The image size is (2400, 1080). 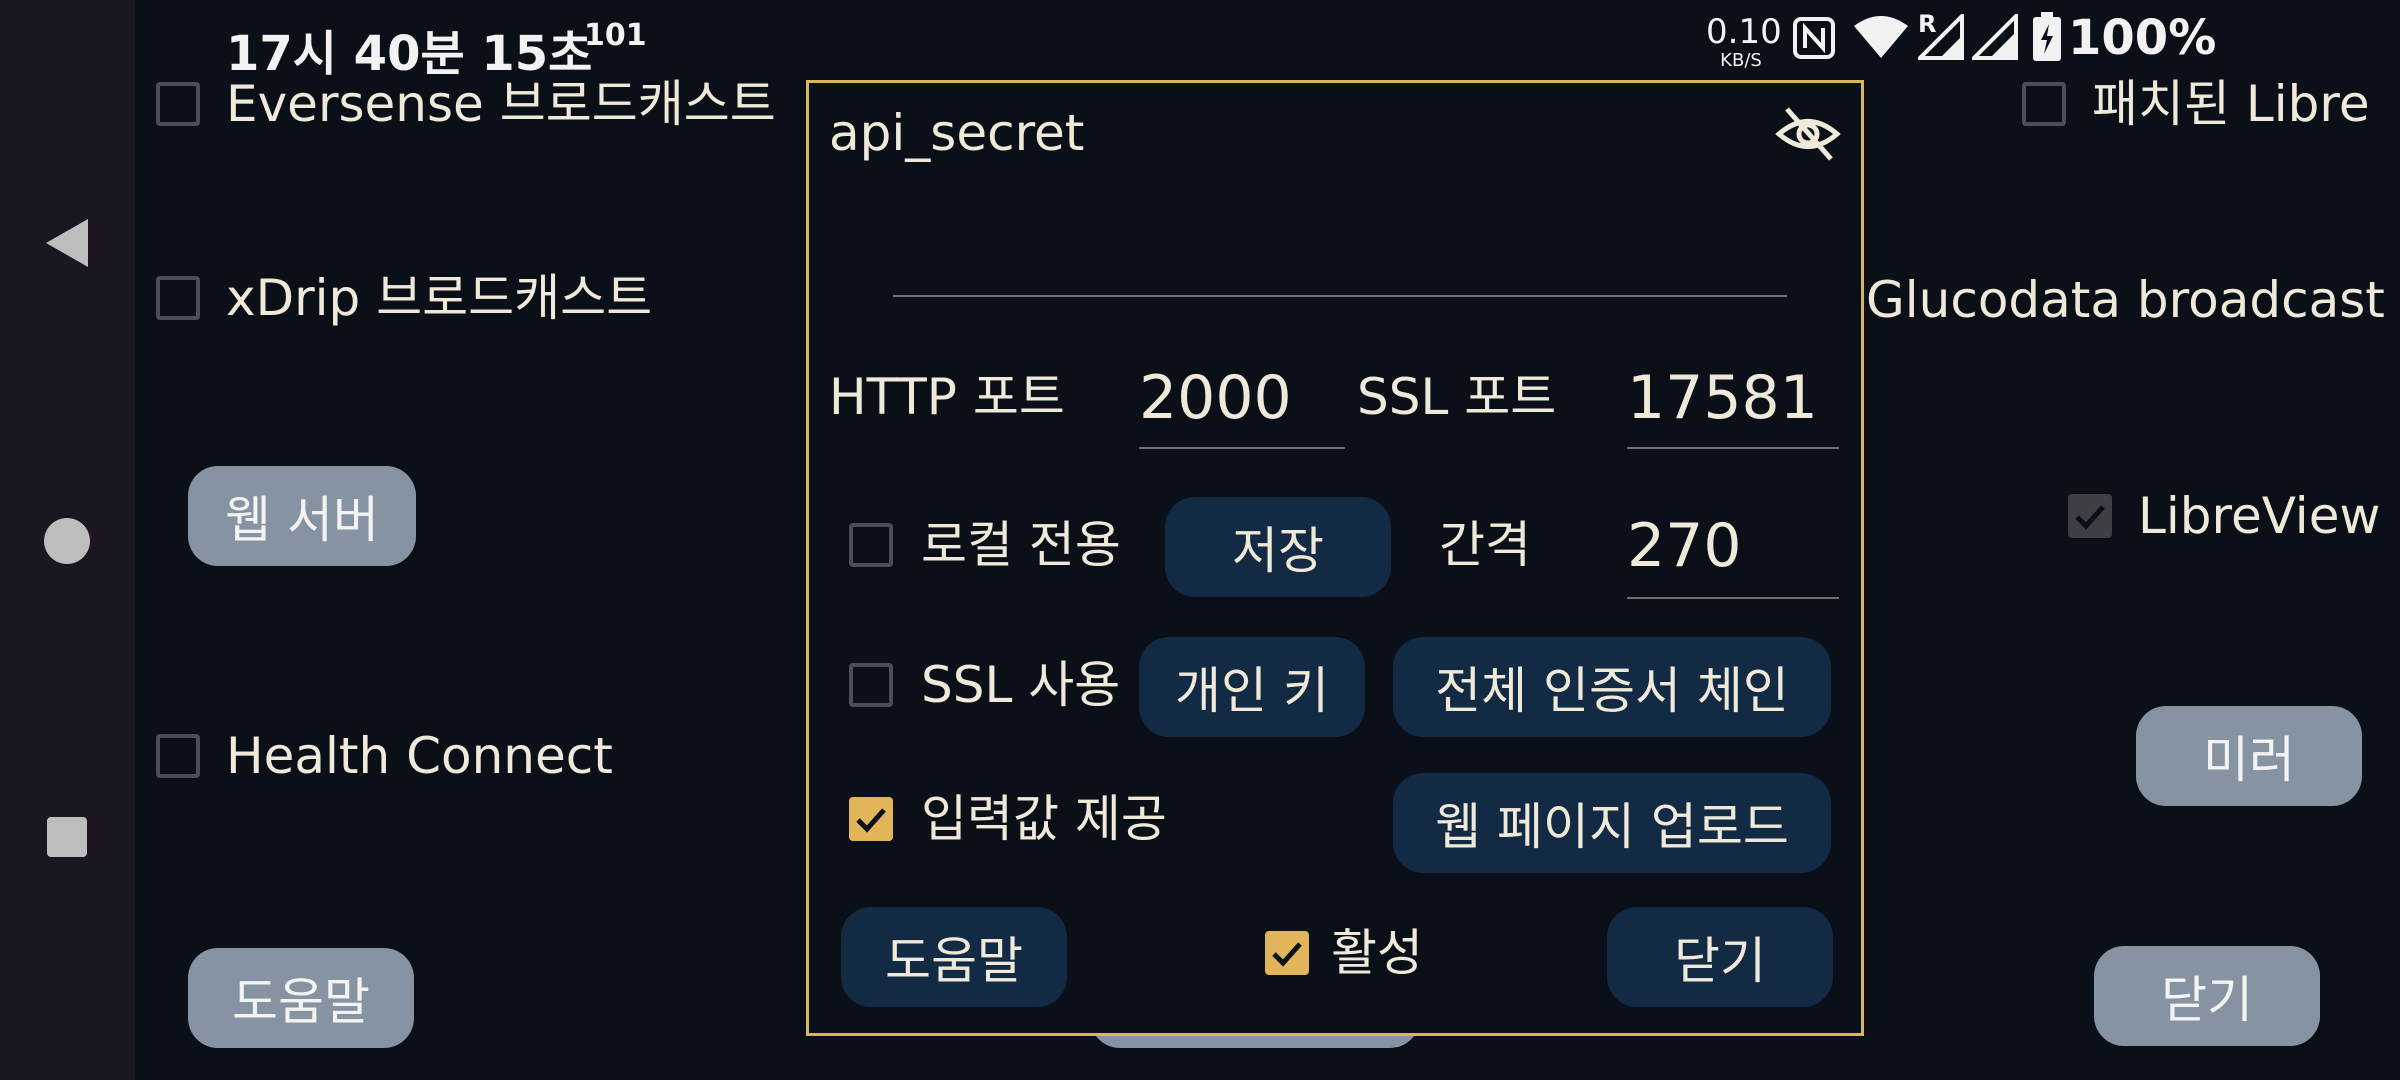 What do you see at coordinates (1684, 546) in the screenshot?
I see `interval-input: 270` at bounding box center [1684, 546].